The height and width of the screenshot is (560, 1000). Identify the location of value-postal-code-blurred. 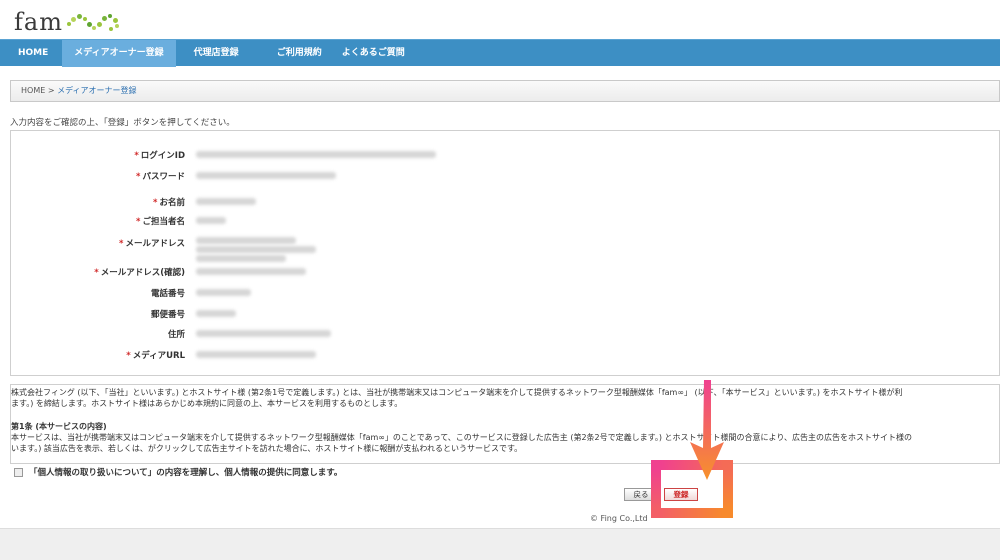
(216, 313).